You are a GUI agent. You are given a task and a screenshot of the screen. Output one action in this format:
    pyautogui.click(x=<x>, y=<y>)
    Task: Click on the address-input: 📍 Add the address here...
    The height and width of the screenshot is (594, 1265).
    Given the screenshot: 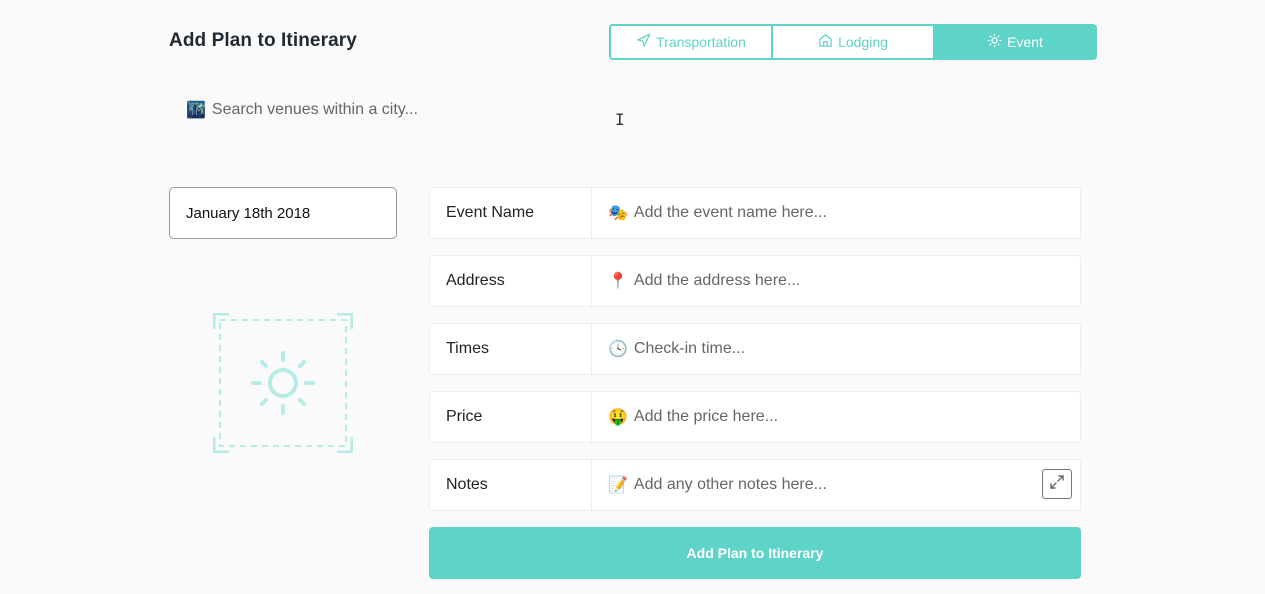 What is the action you would take?
    pyautogui.click(x=836, y=281)
    